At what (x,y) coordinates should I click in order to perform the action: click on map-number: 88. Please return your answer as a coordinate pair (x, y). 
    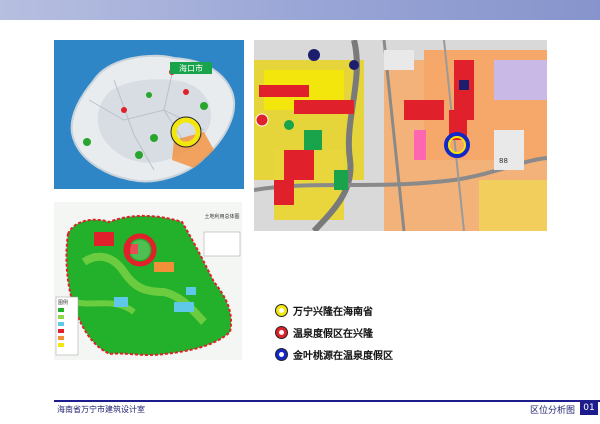
    Looking at the image, I should click on (503, 161).